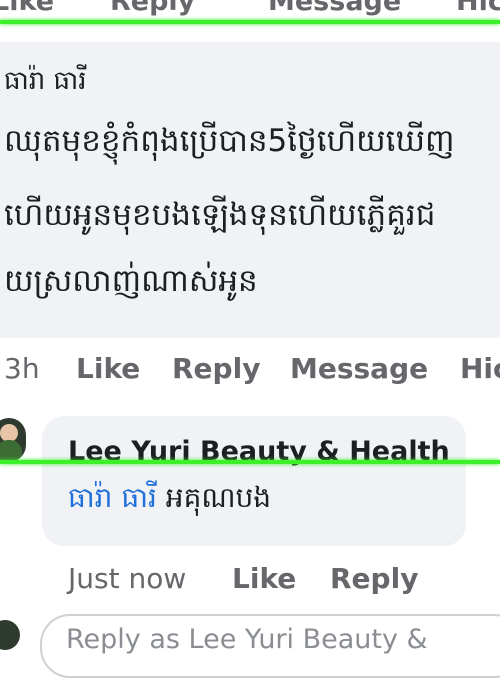 This screenshot has height=678, width=500. What do you see at coordinates (374, 578) in the screenshot?
I see `reply-reply-link: Reply` at bounding box center [374, 578].